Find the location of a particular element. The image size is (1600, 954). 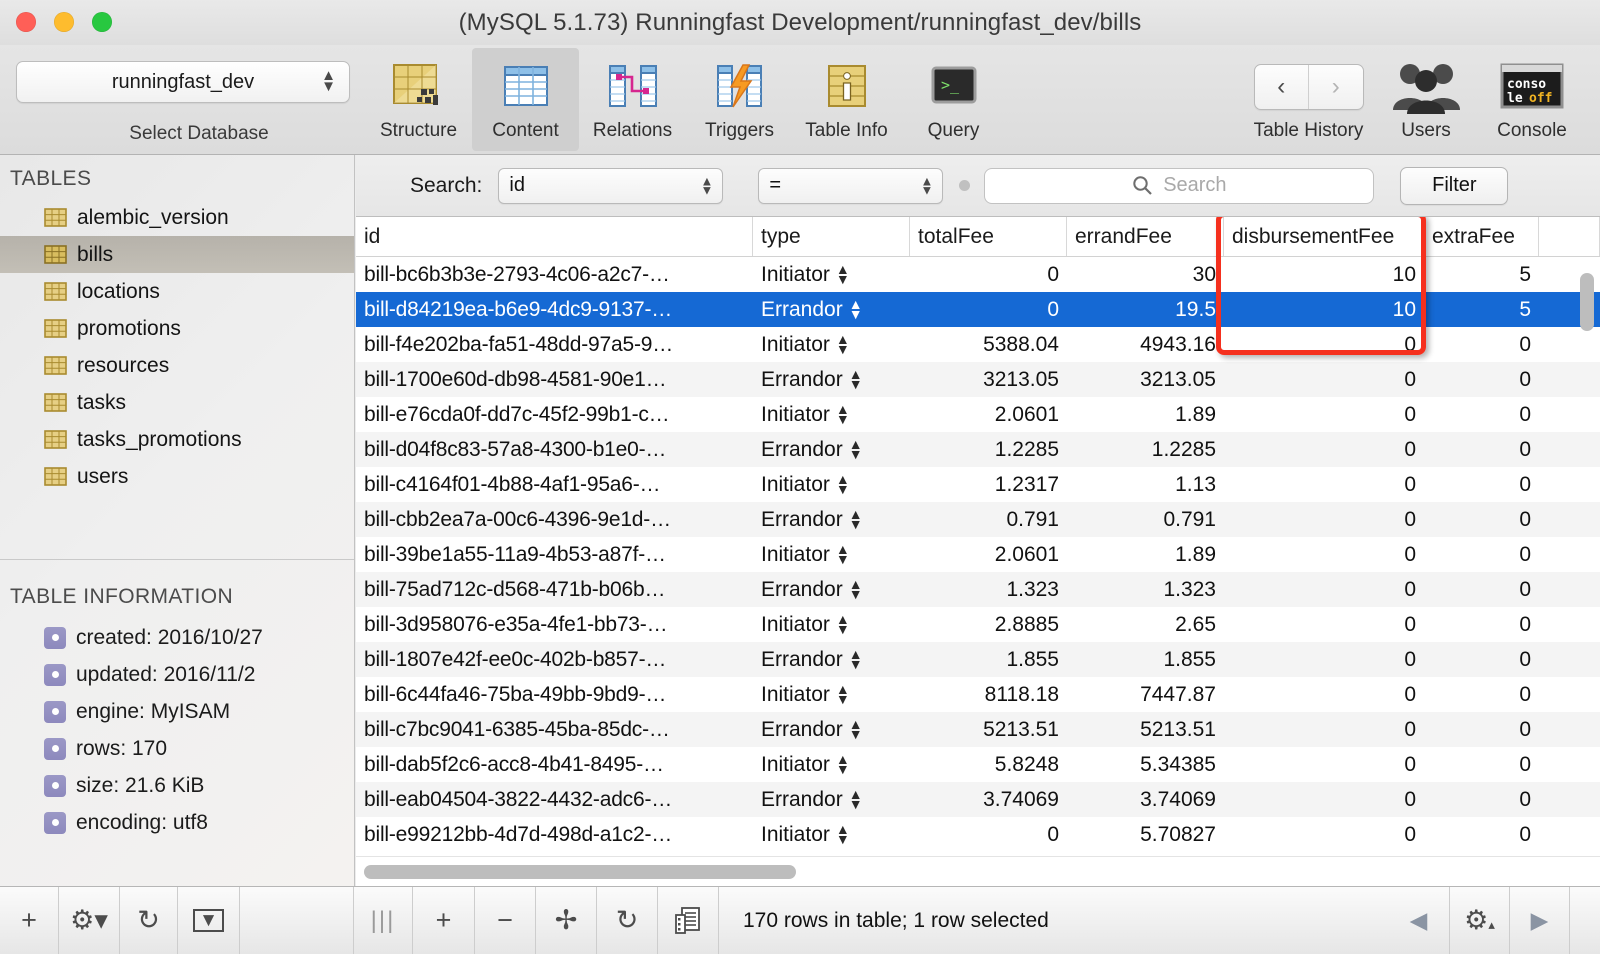

sidebar-item-tasks: tasks is located at coordinates (177, 402).